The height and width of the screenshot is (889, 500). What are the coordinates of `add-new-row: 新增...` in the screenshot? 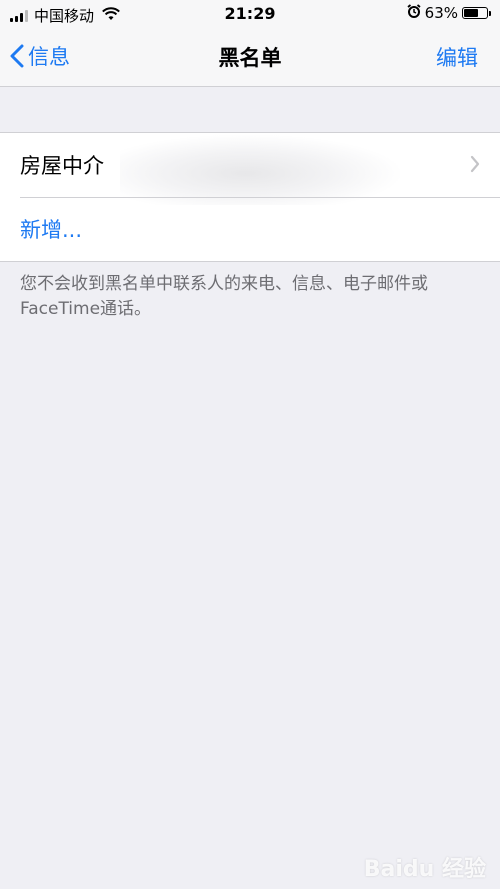 It's located at (250, 229).